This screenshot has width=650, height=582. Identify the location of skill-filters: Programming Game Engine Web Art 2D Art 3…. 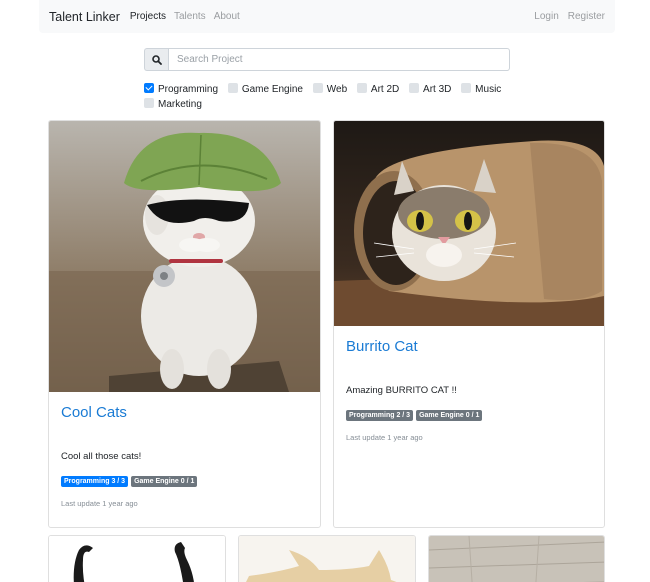
(327, 97).